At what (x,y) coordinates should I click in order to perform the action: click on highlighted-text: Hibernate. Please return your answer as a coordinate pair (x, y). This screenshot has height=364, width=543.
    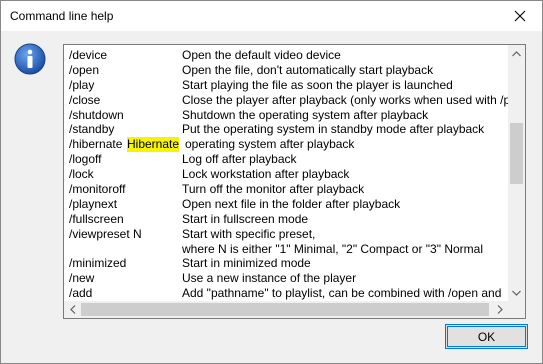
    Looking at the image, I should click on (153, 145).